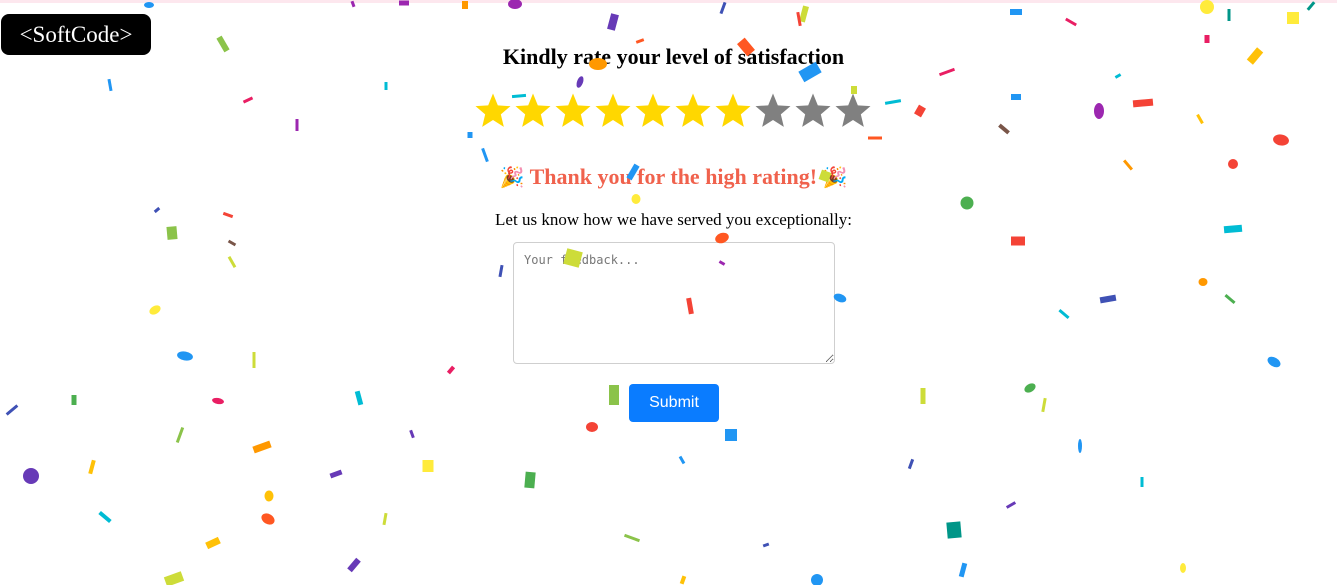 This screenshot has height=585, width=1337. I want to click on thank-you-text: Thank you for the high rating!, so click(673, 176).